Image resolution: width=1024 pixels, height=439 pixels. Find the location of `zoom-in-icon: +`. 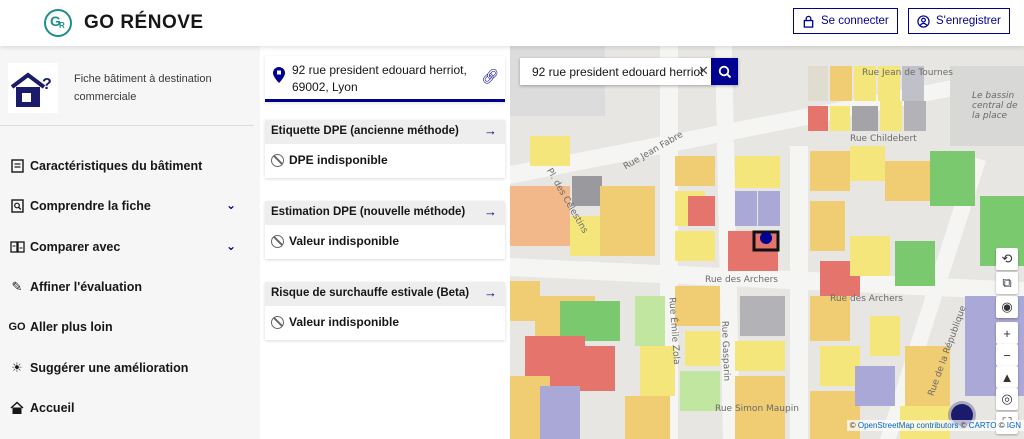

zoom-in-icon: + is located at coordinates (1007, 333).